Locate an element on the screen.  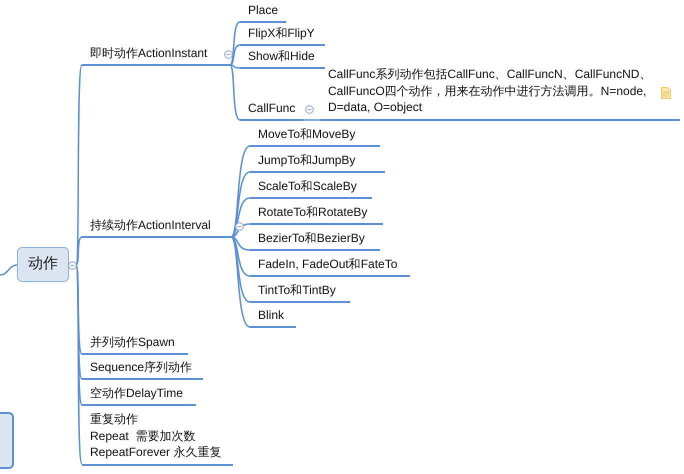
topic-label: 空动作DelayTime is located at coordinates (139, 394).